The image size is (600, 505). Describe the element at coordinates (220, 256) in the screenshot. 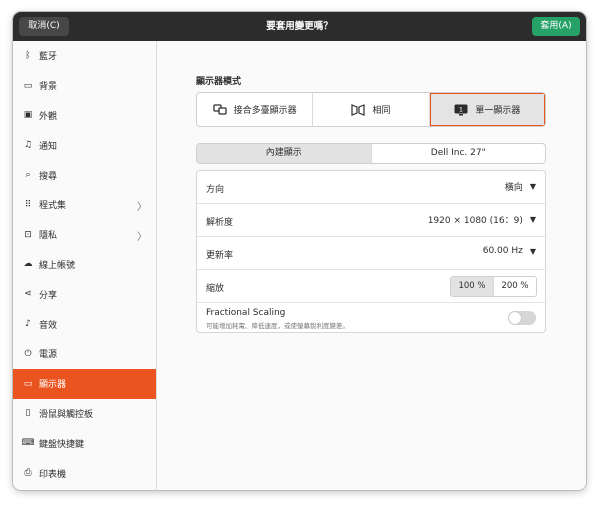

I see `refresh-rate-label: 更新率` at that location.